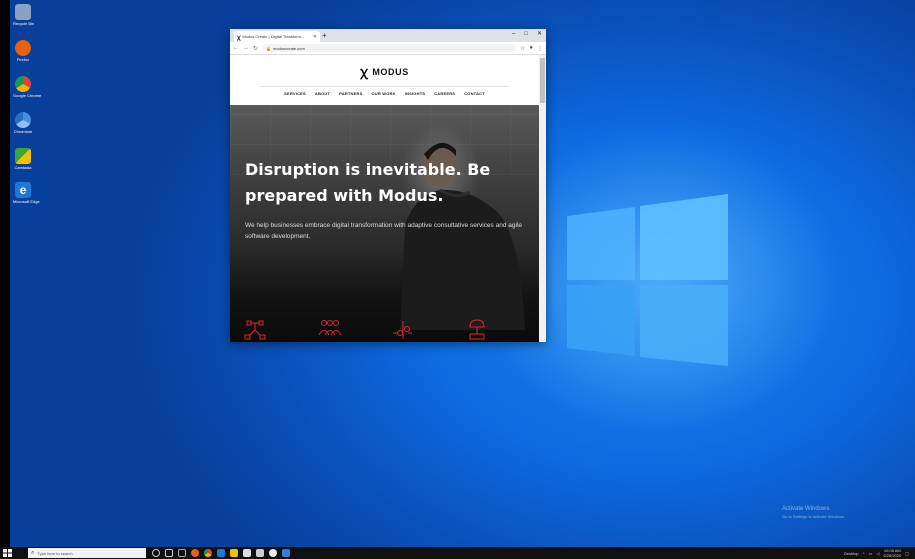 Image resolution: width=915 pixels, height=559 pixels. Describe the element at coordinates (415, 93) in the screenshot. I see `nav-insights: INSIGHTS` at that location.